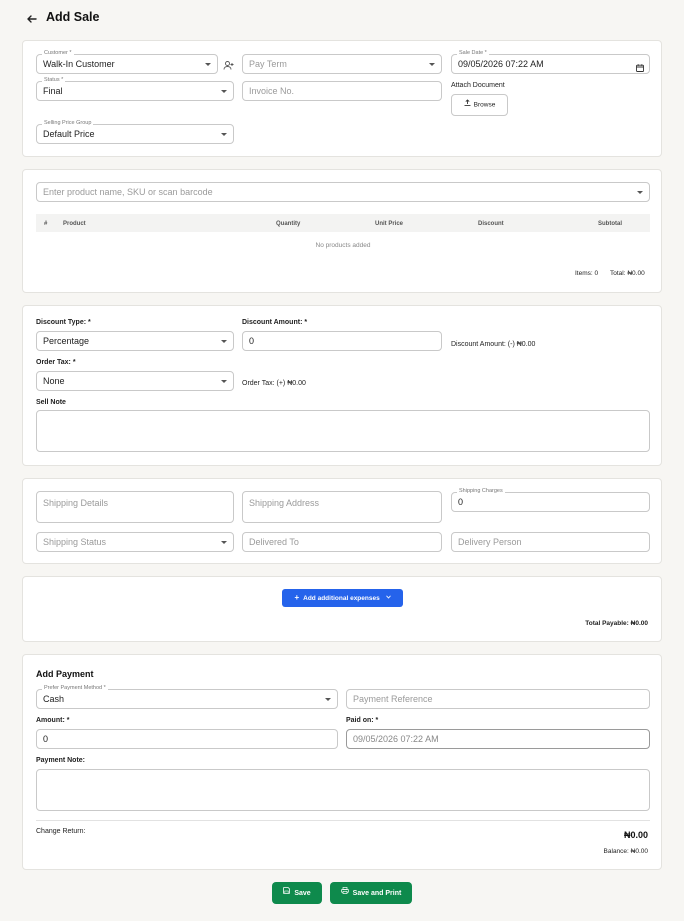  I want to click on sale-date-field: Sale Date * 09/05/2026 07:22 AM, so click(550, 61).